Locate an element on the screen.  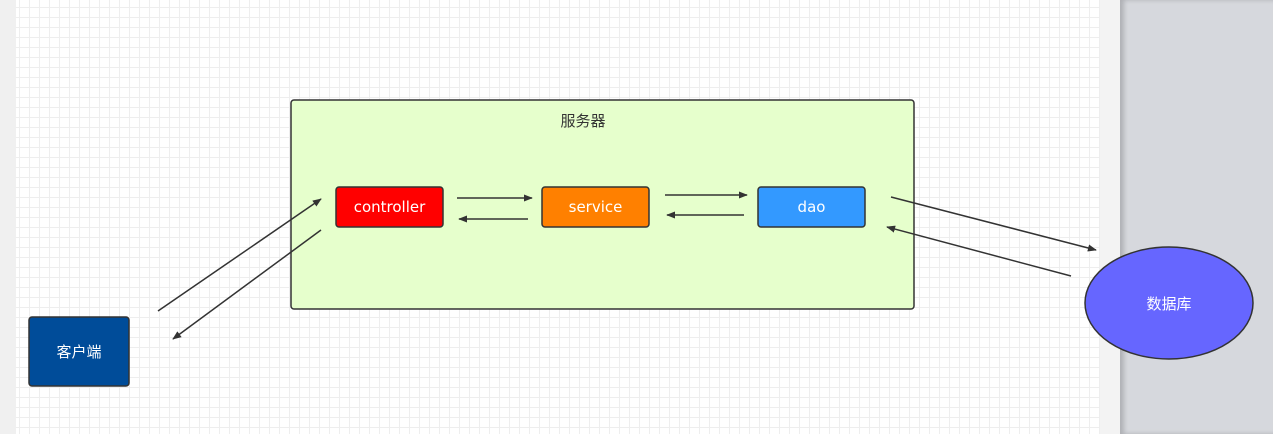
controller-label: controller is located at coordinates (390, 207).